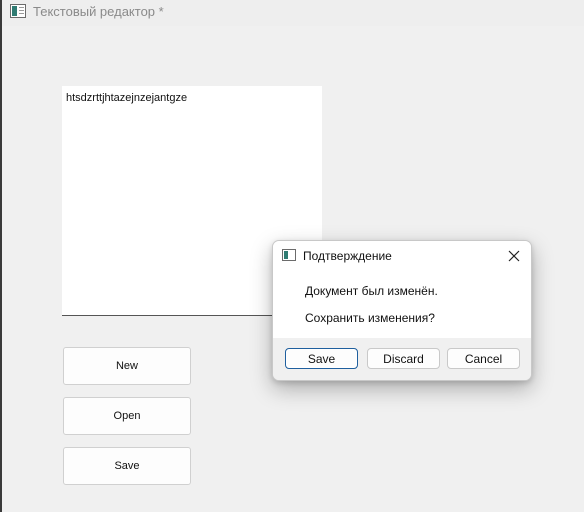 The image size is (584, 512). What do you see at coordinates (514, 256) in the screenshot?
I see `close-icon` at bounding box center [514, 256].